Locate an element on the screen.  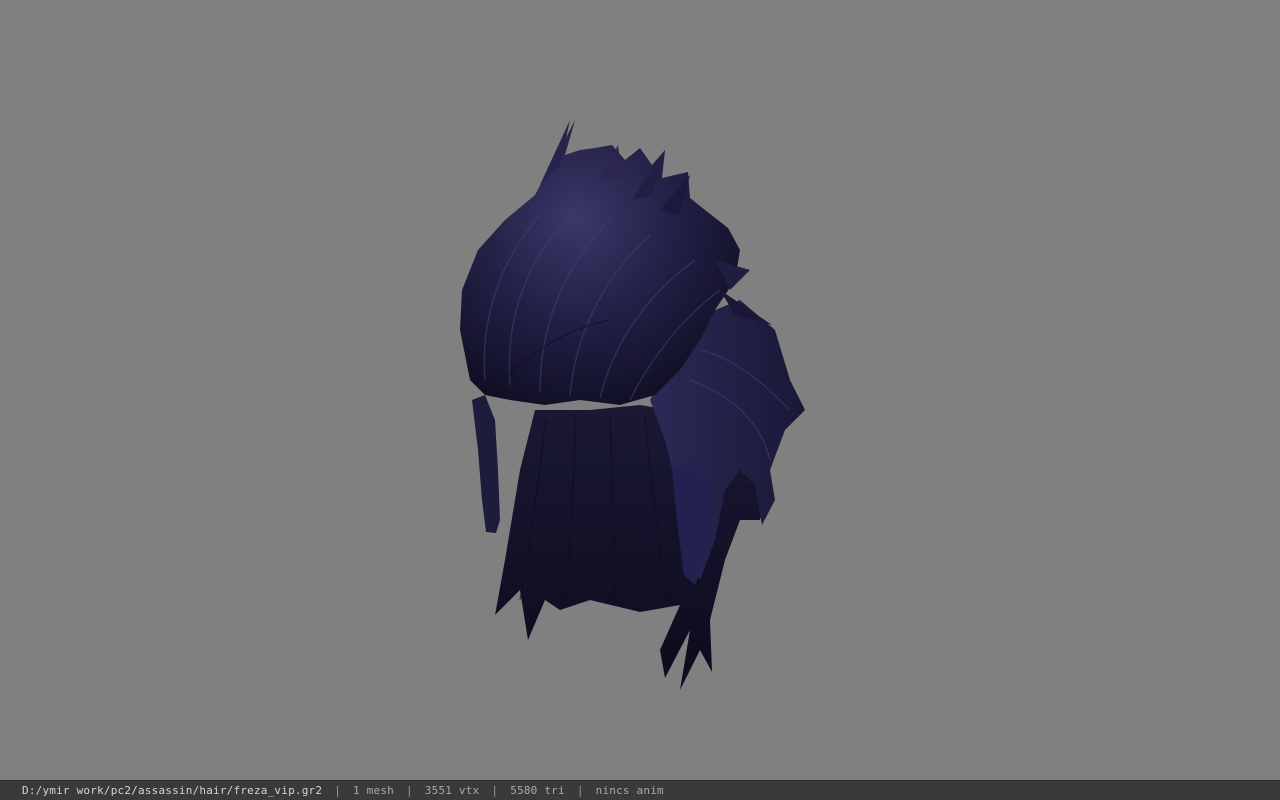
status-mesh-count: 1 mesh is located at coordinates (373, 790).